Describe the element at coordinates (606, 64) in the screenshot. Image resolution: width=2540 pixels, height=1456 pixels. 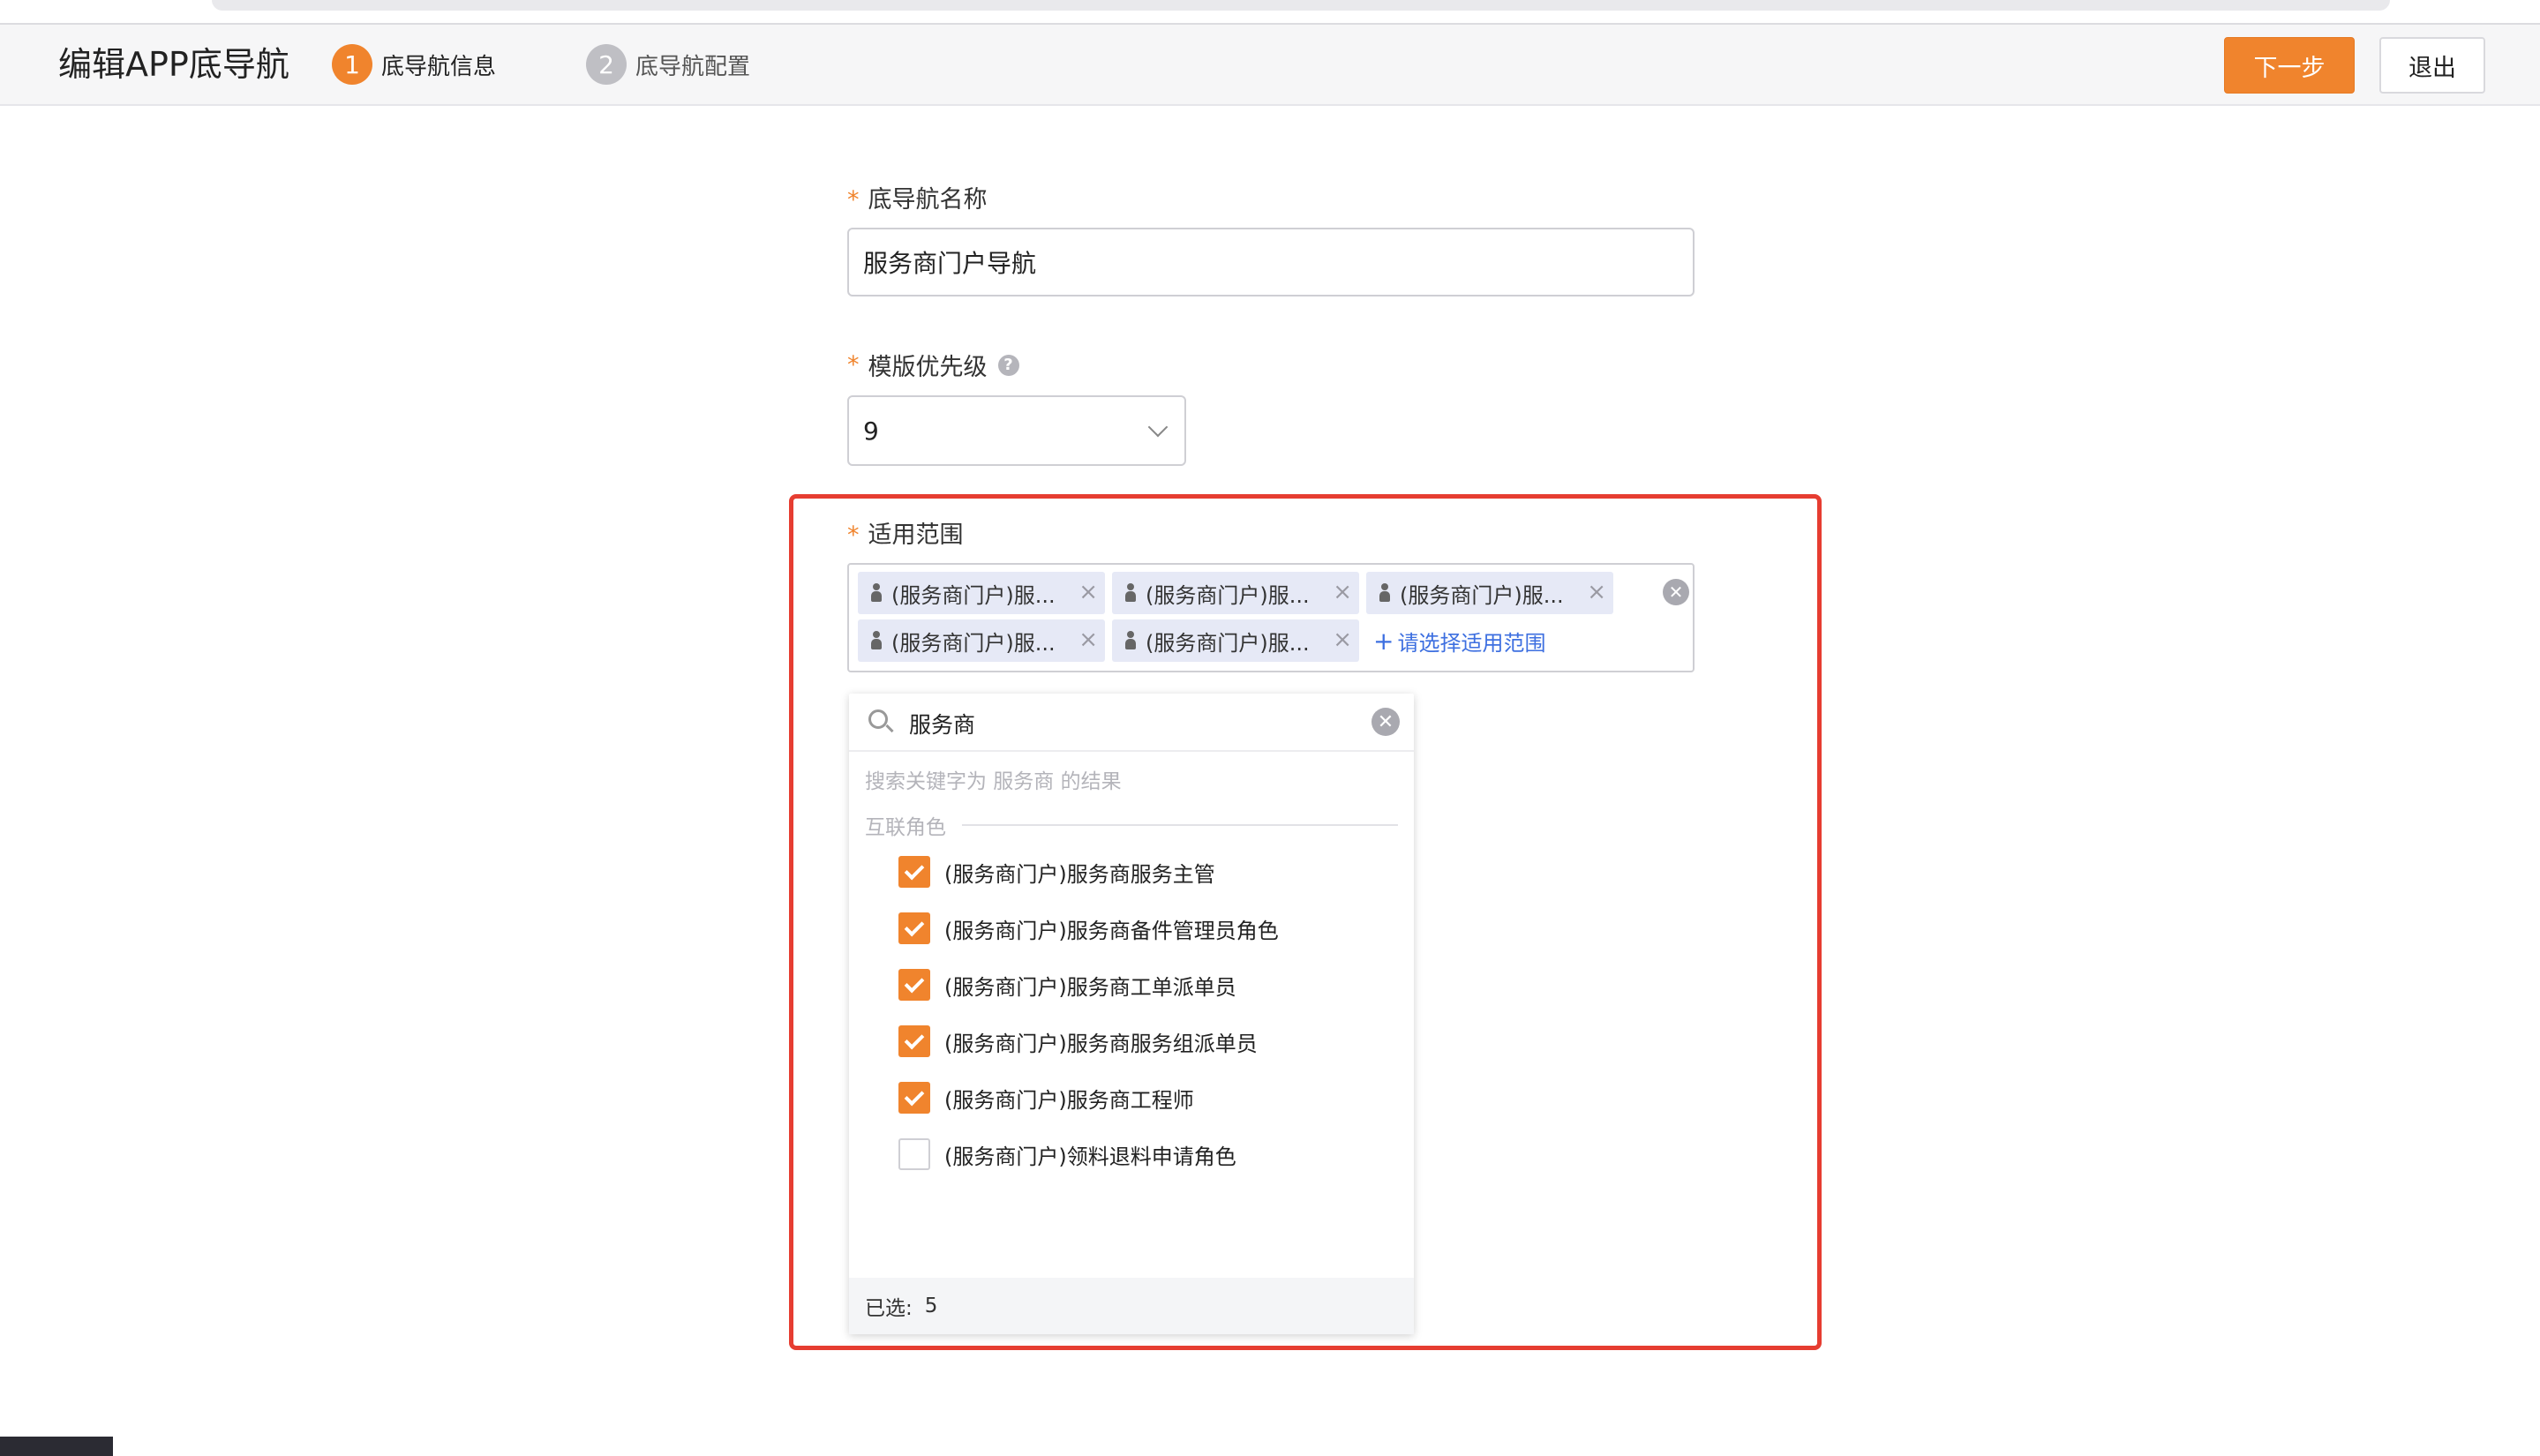
I see `step-number: 2` at that location.